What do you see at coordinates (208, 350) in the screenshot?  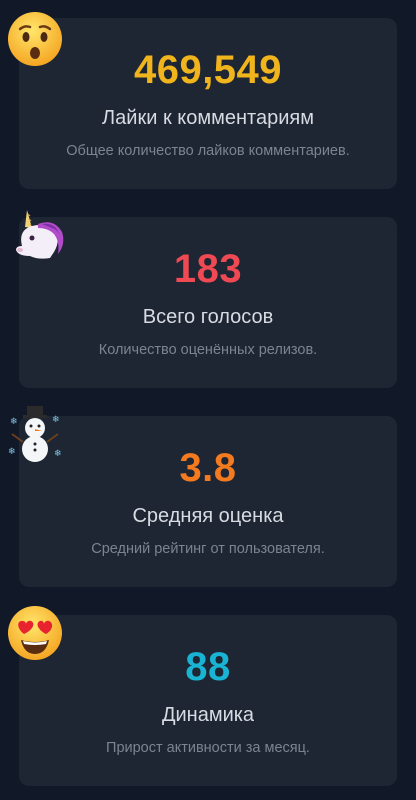 I see `stat-description: Количество оценённых релизов.` at bounding box center [208, 350].